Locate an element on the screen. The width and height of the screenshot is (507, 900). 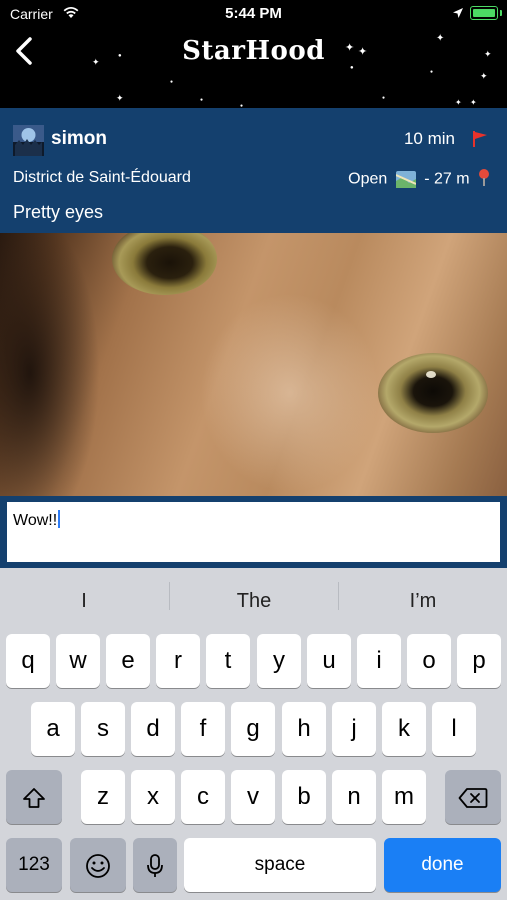
backspace-icon is located at coordinates (473, 797).